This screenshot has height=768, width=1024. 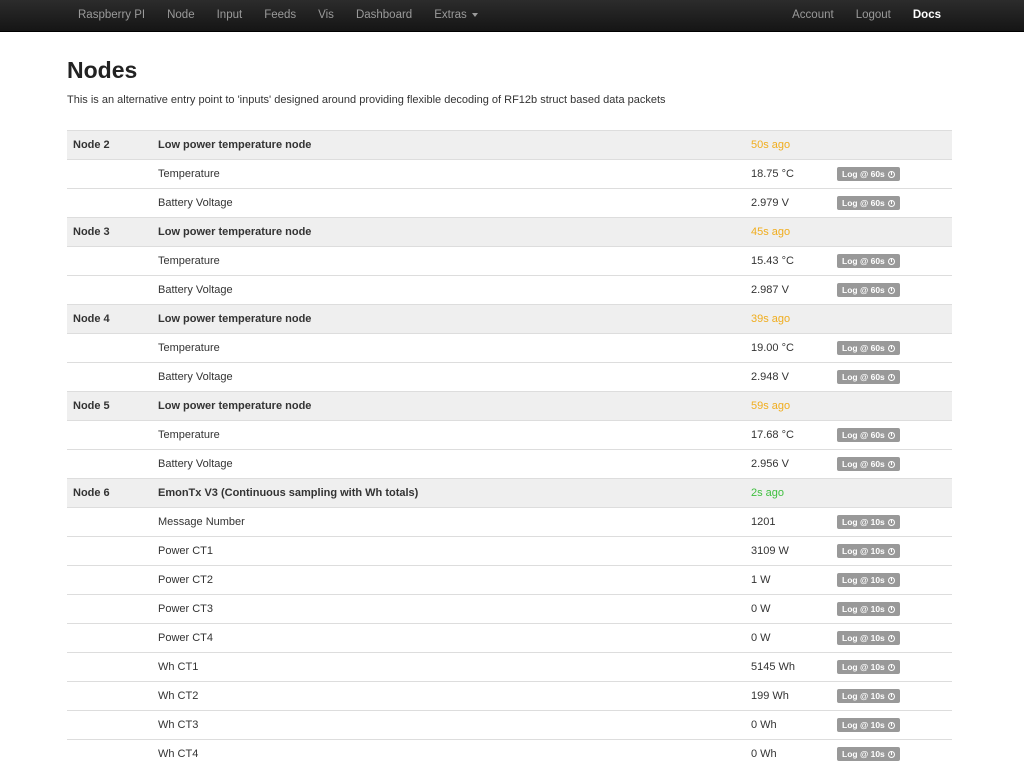 What do you see at coordinates (788, 464) in the screenshot?
I see `variable-value: 2.956 V` at bounding box center [788, 464].